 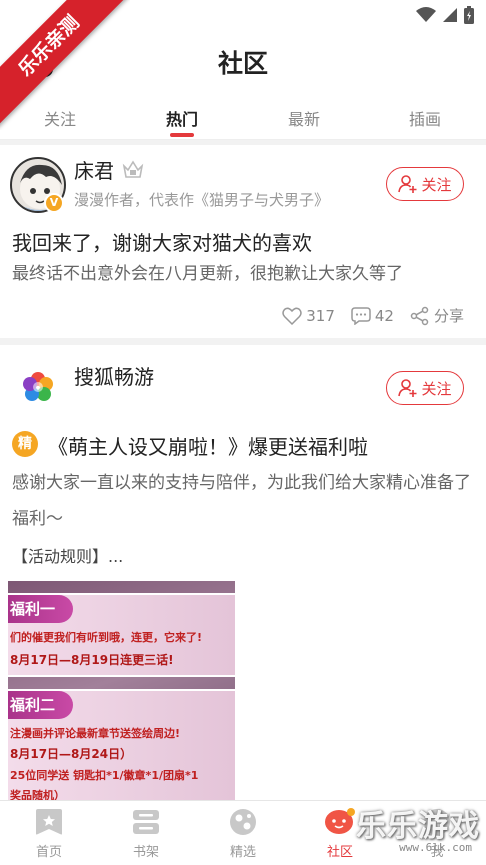 What do you see at coordinates (49, 822) in the screenshot?
I see `home-icon` at bounding box center [49, 822].